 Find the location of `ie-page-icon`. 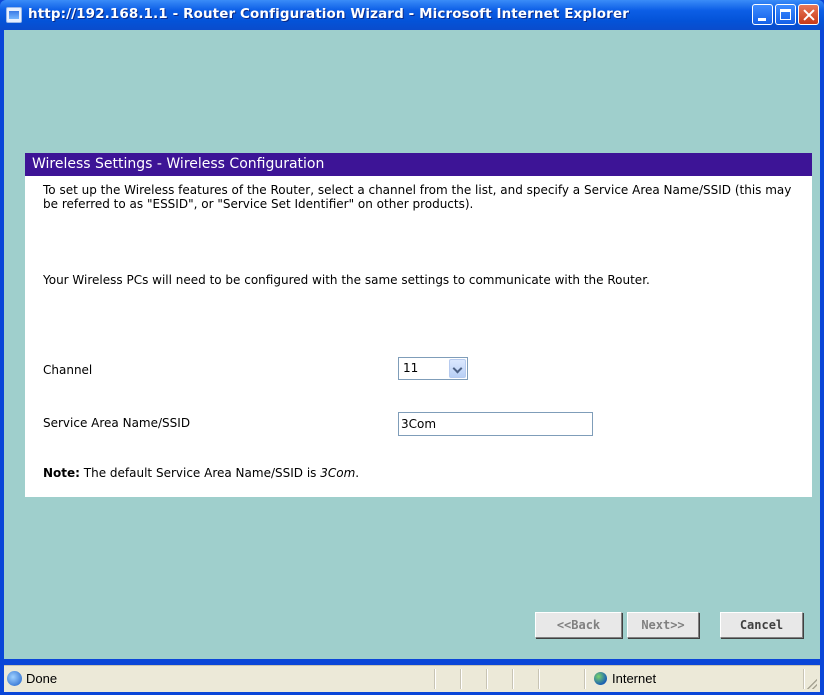

ie-page-icon is located at coordinates (14, 15).